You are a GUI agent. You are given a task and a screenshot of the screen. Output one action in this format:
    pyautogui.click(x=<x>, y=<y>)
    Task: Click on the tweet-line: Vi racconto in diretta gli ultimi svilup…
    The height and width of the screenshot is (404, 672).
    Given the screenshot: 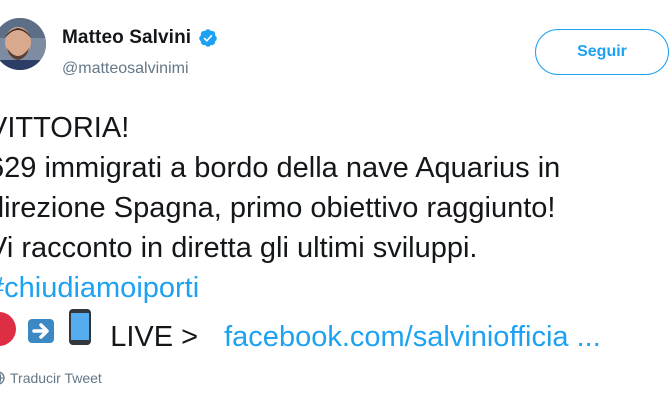 What is the action you would take?
    pyautogui.click(x=239, y=248)
    